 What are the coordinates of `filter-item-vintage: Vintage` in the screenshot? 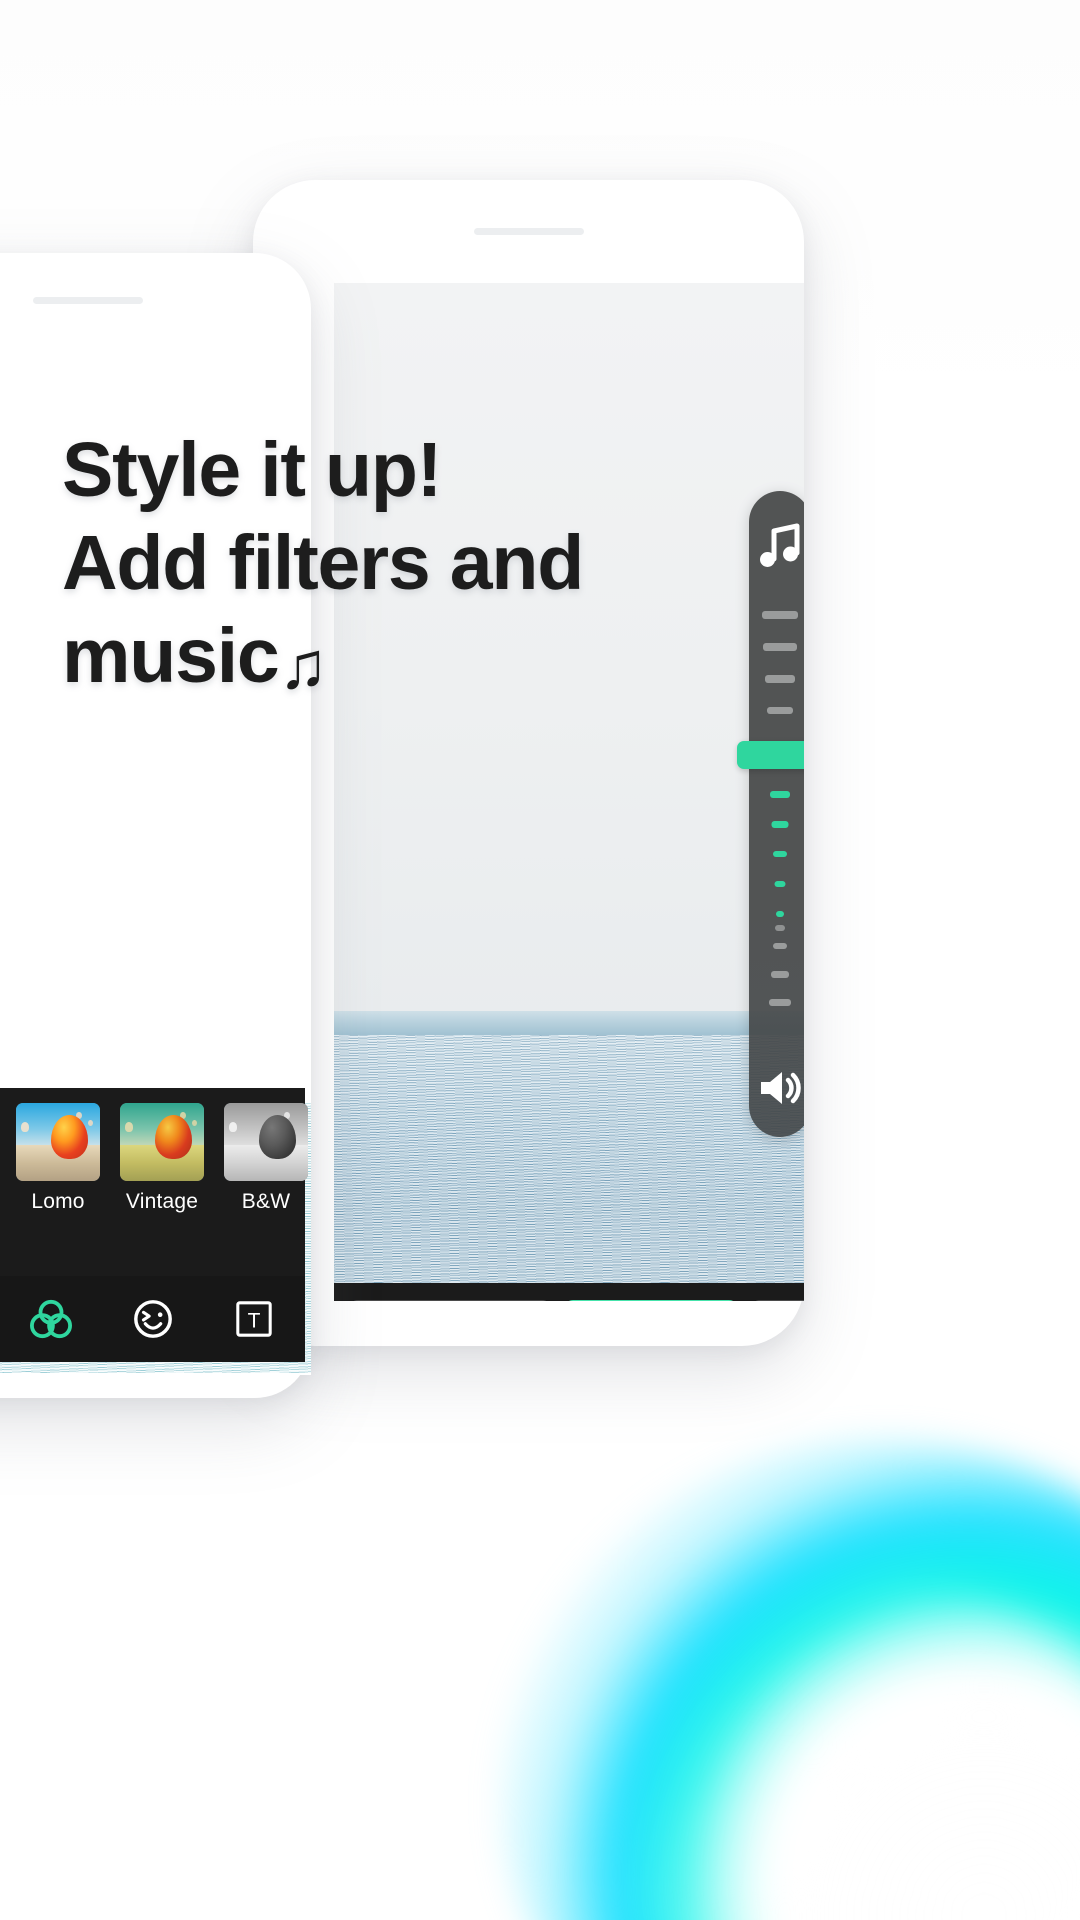 It's located at (162, 1158).